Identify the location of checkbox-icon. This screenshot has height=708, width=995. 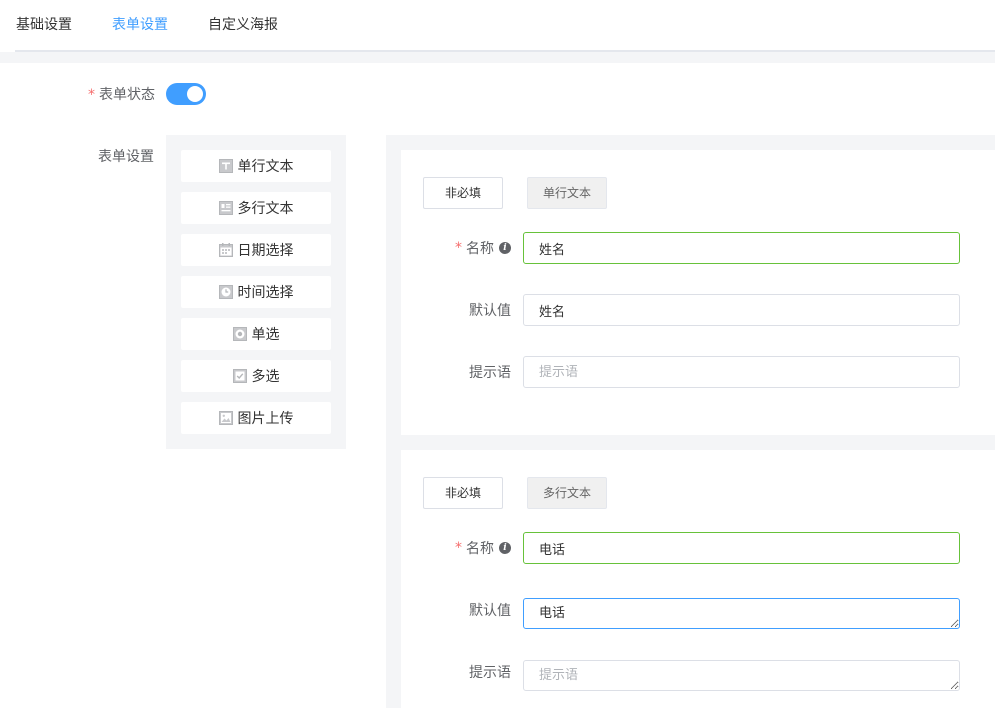
(239, 376).